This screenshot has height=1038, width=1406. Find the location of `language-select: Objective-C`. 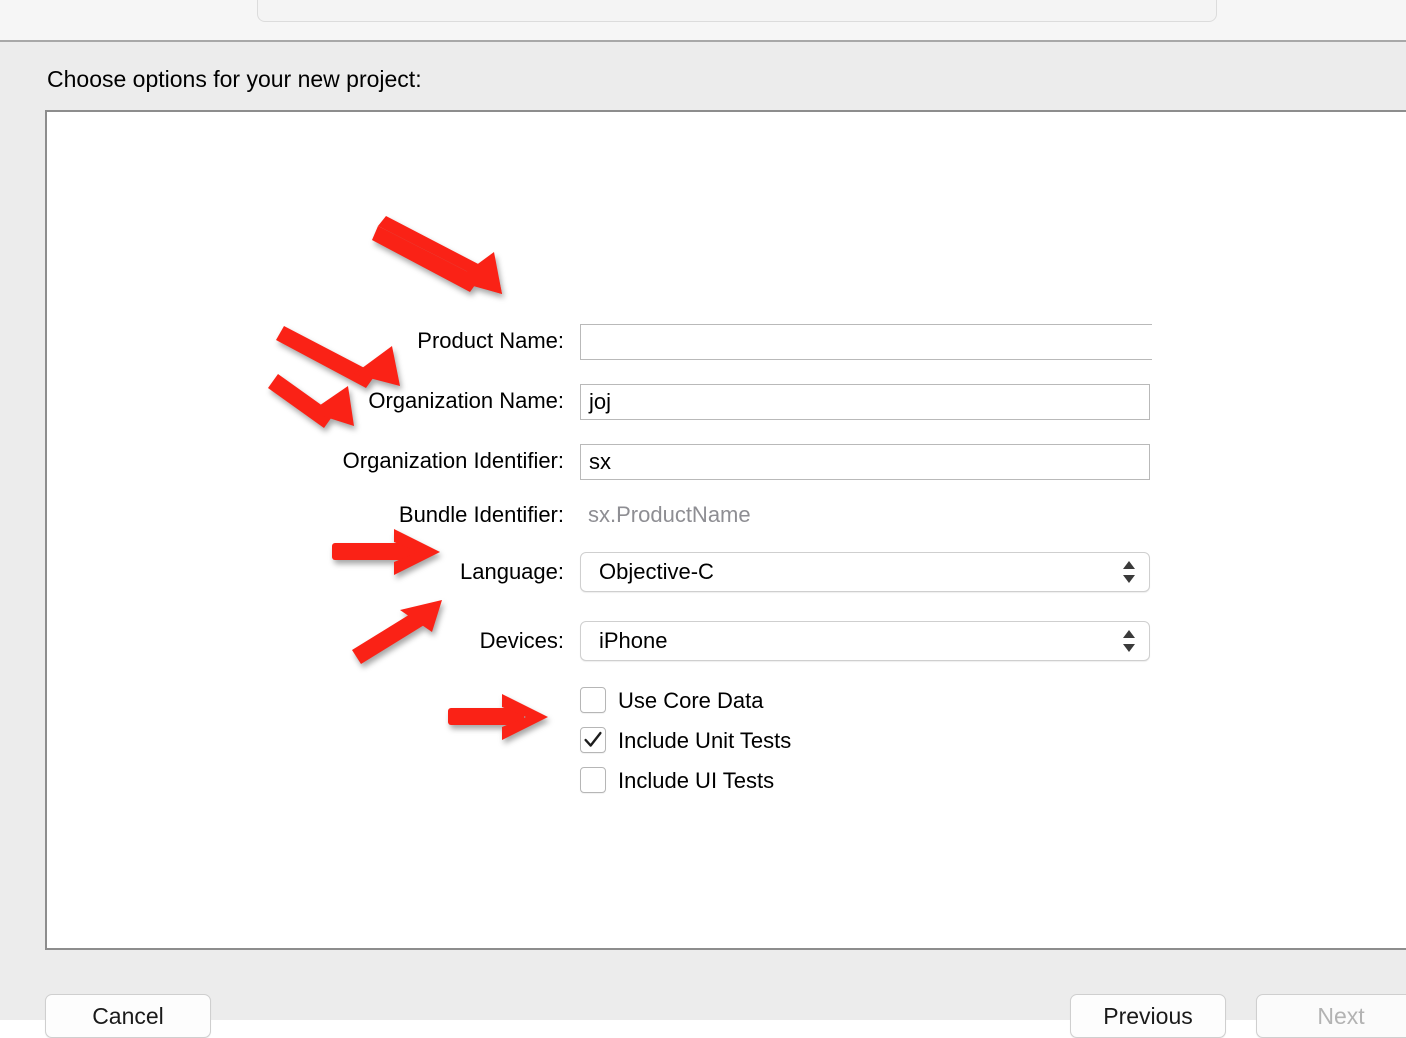

language-select: Objective-C is located at coordinates (865, 572).